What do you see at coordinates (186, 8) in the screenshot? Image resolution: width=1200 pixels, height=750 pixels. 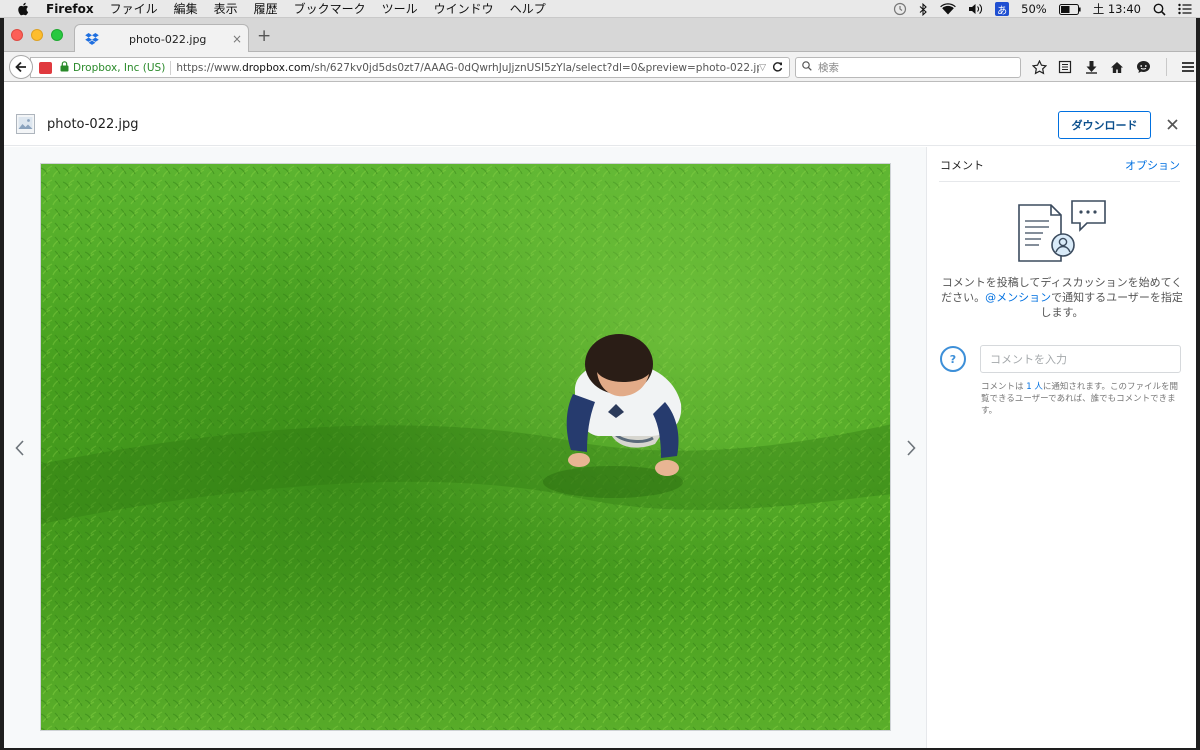 I see `menu-edit: 編集` at bounding box center [186, 8].